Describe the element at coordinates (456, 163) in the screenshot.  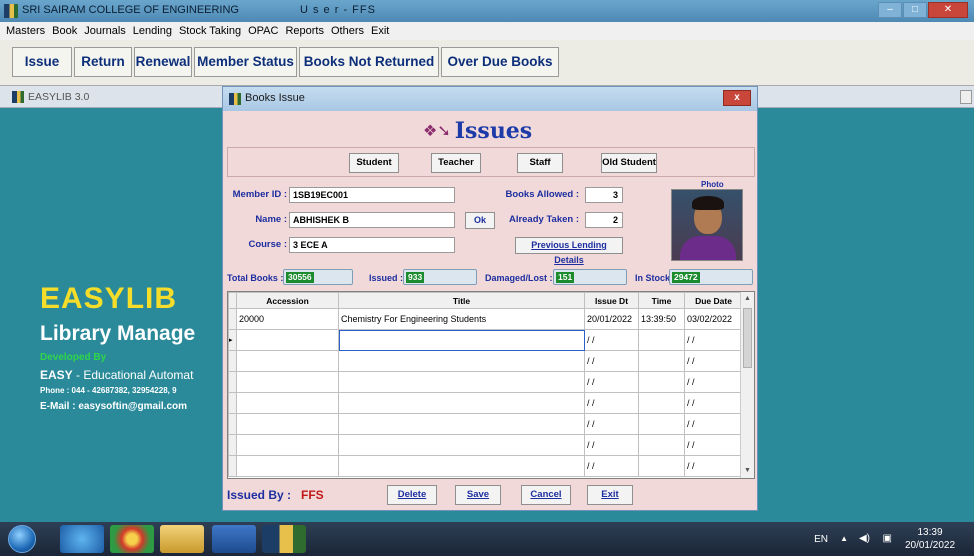
I see `teacher-button: Teacher` at that location.